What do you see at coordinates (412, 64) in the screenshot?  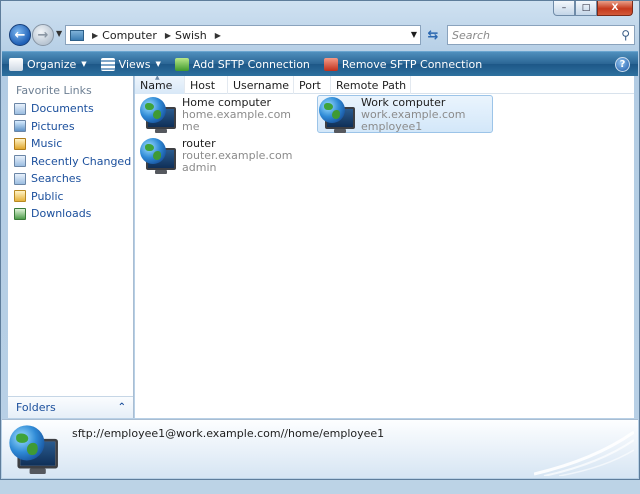 I see `remove-sftp-label: Remove SFTP Connection` at bounding box center [412, 64].